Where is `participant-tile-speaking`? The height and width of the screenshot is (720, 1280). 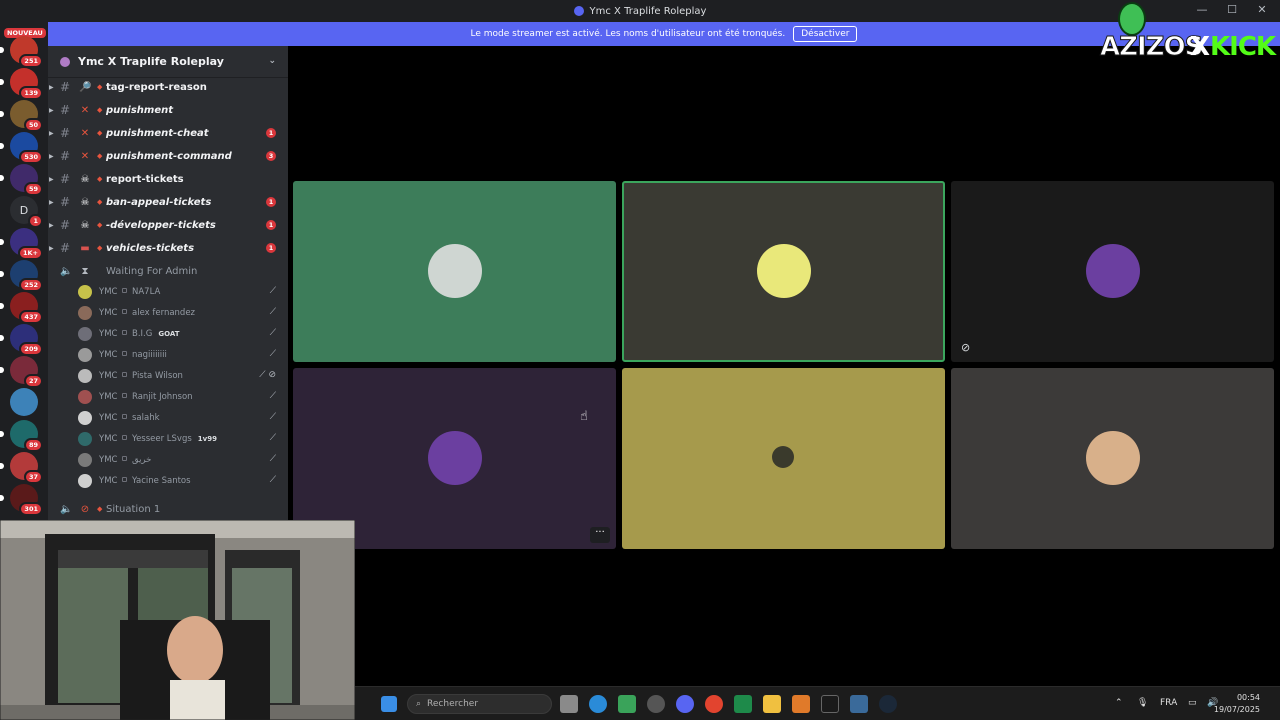
participant-tile-speaking is located at coordinates (783, 271).